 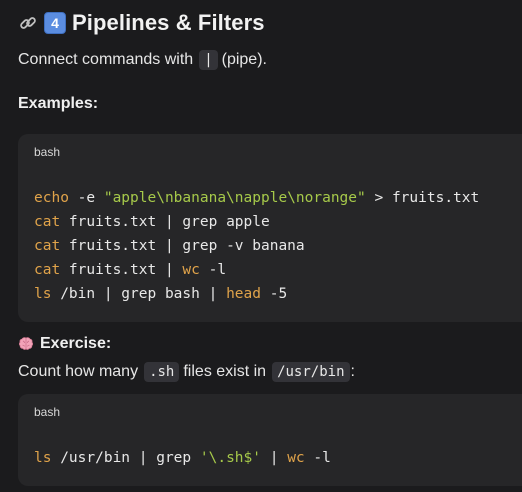 What do you see at coordinates (106, 59) in the screenshot?
I see `intro-text: Connect commands with` at bounding box center [106, 59].